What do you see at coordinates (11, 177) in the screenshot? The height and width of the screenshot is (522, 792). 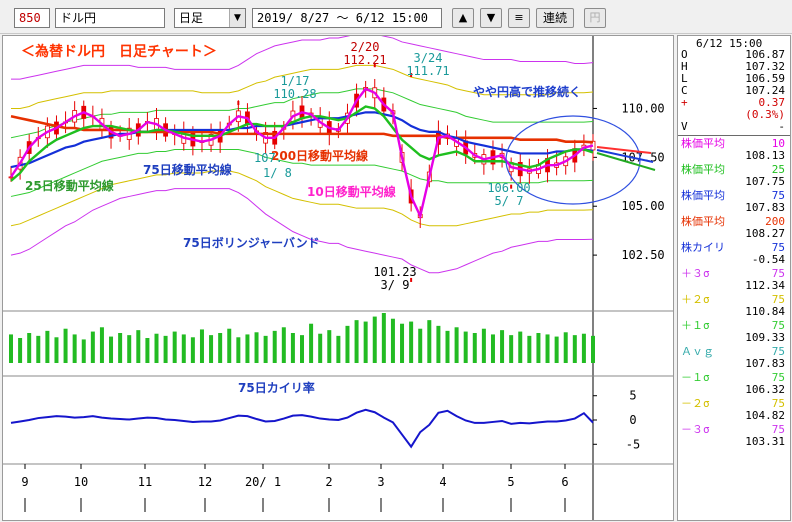 I see `candle-body` at bounding box center [11, 177].